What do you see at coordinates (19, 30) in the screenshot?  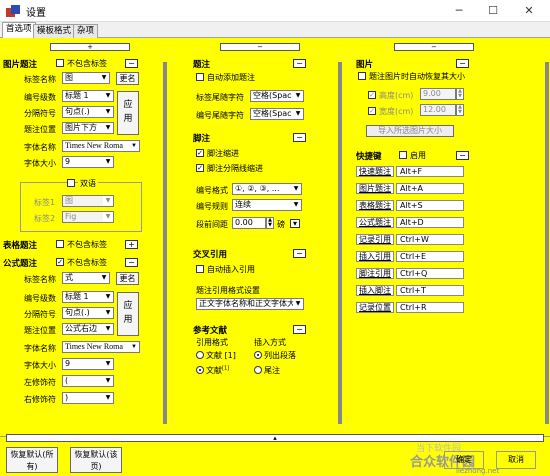 I see `tab-preferences: 首选项` at bounding box center [19, 30].